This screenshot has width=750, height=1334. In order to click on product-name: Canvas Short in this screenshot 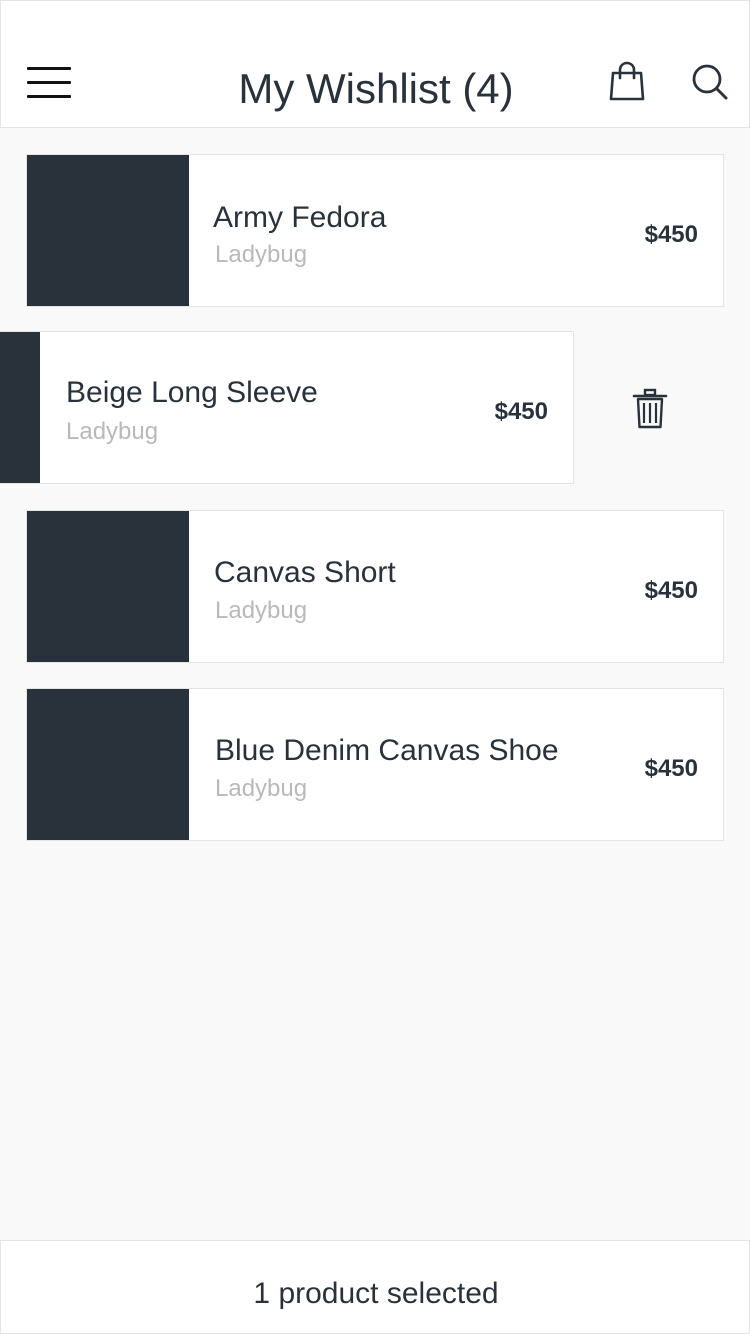, I will do `click(305, 572)`.